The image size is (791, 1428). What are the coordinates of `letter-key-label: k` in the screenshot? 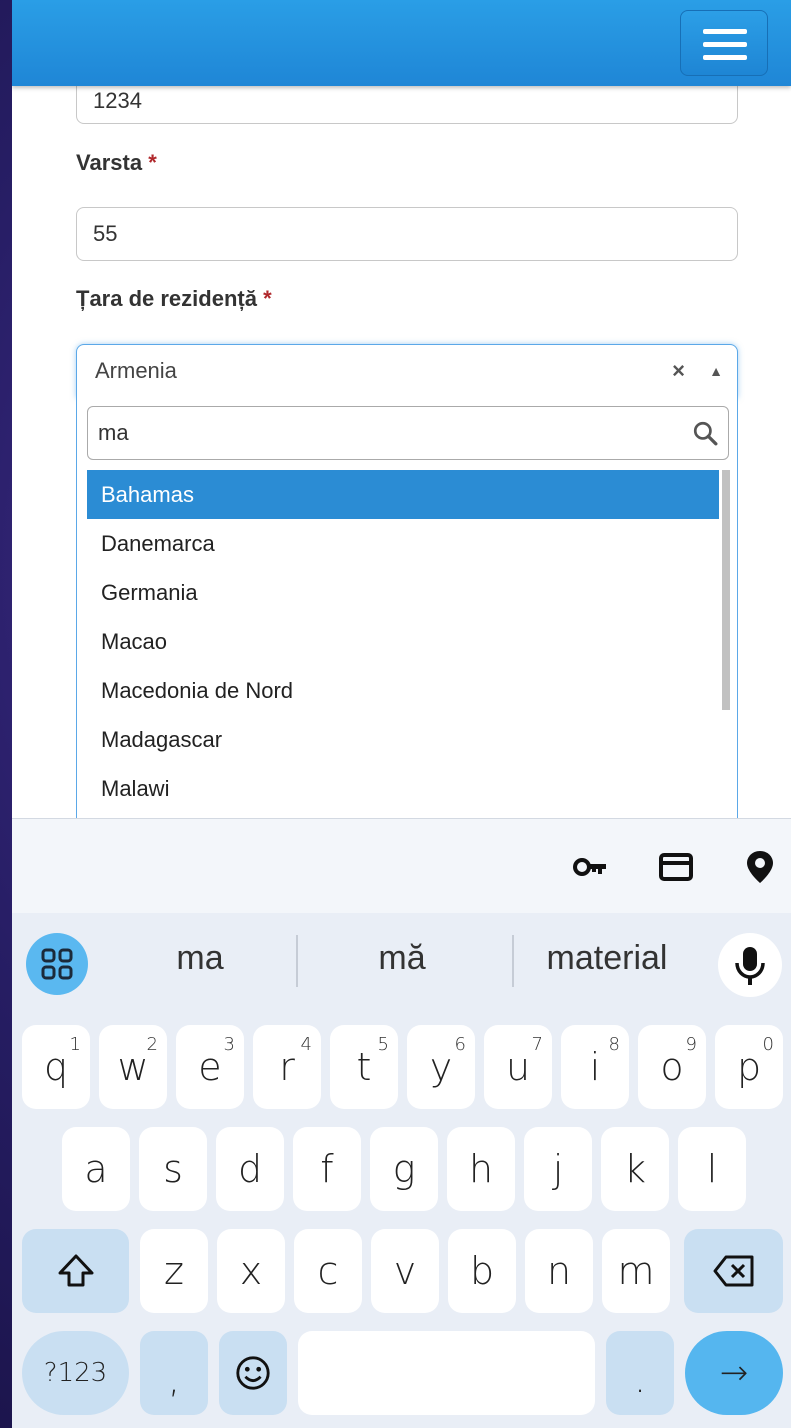 It's located at (634, 1169).